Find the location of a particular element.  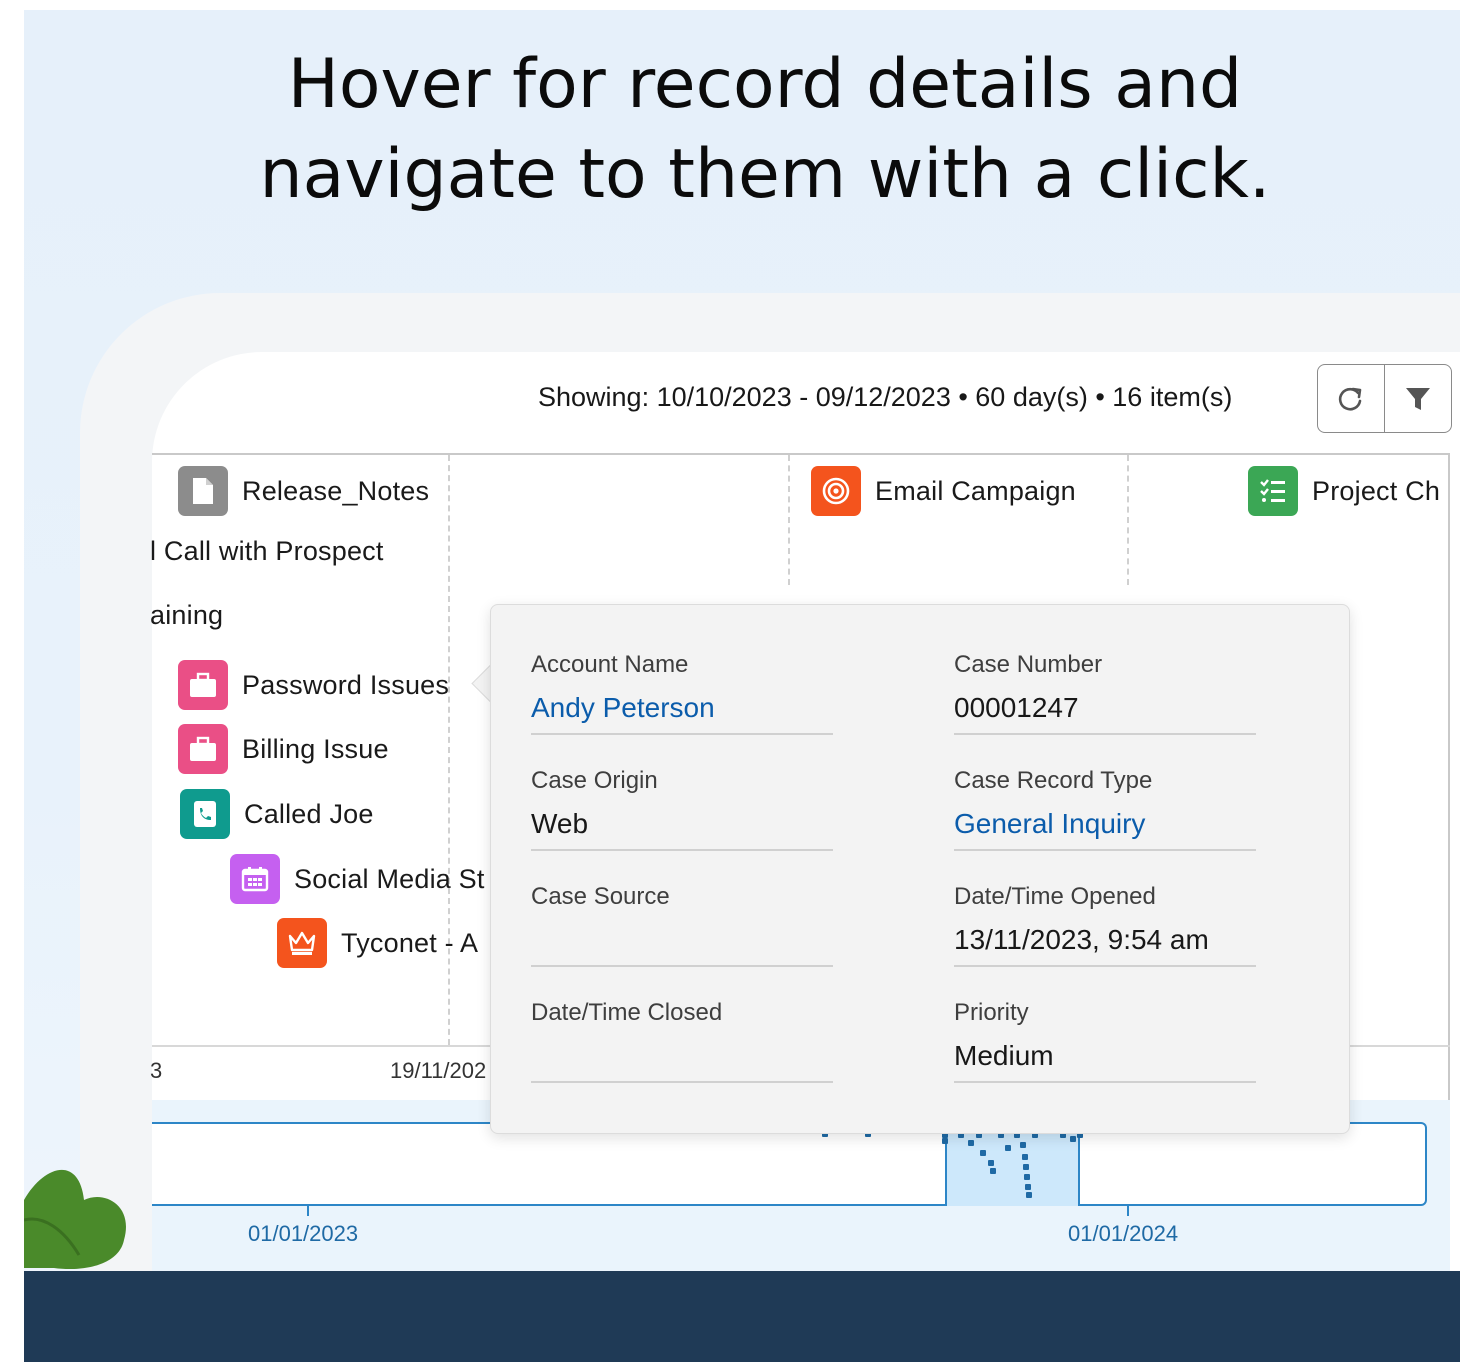

field-label: Priority is located at coordinates (991, 1012).